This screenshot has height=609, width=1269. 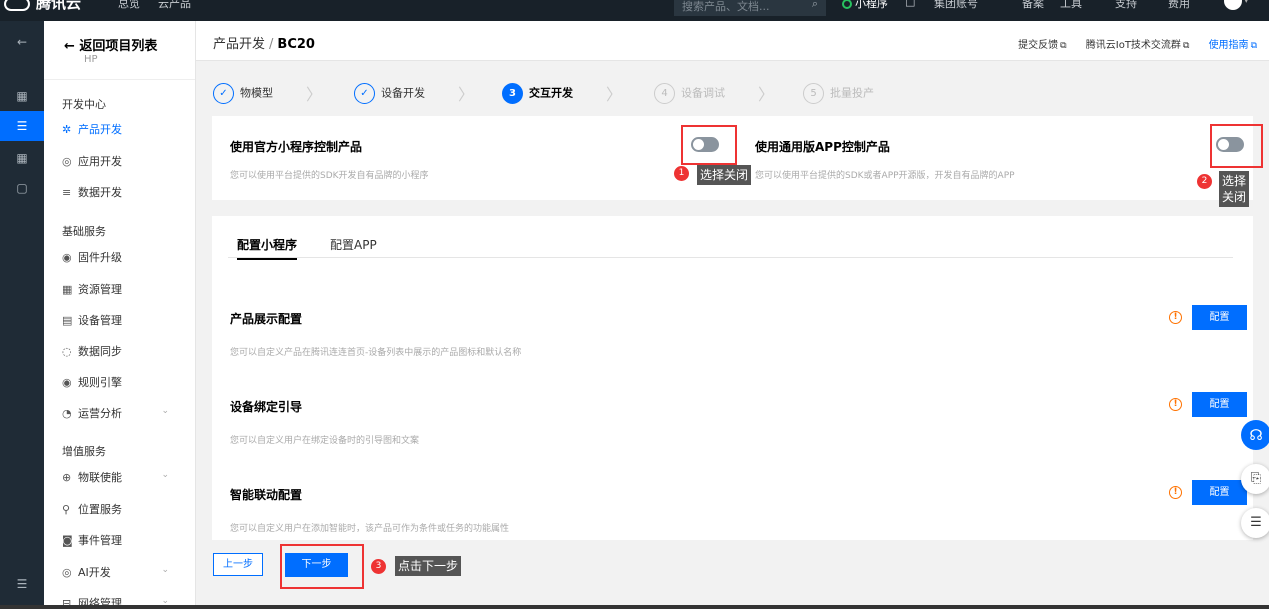 What do you see at coordinates (428, 566) in the screenshot?
I see `annotation-tip-3: 点击下一步` at bounding box center [428, 566].